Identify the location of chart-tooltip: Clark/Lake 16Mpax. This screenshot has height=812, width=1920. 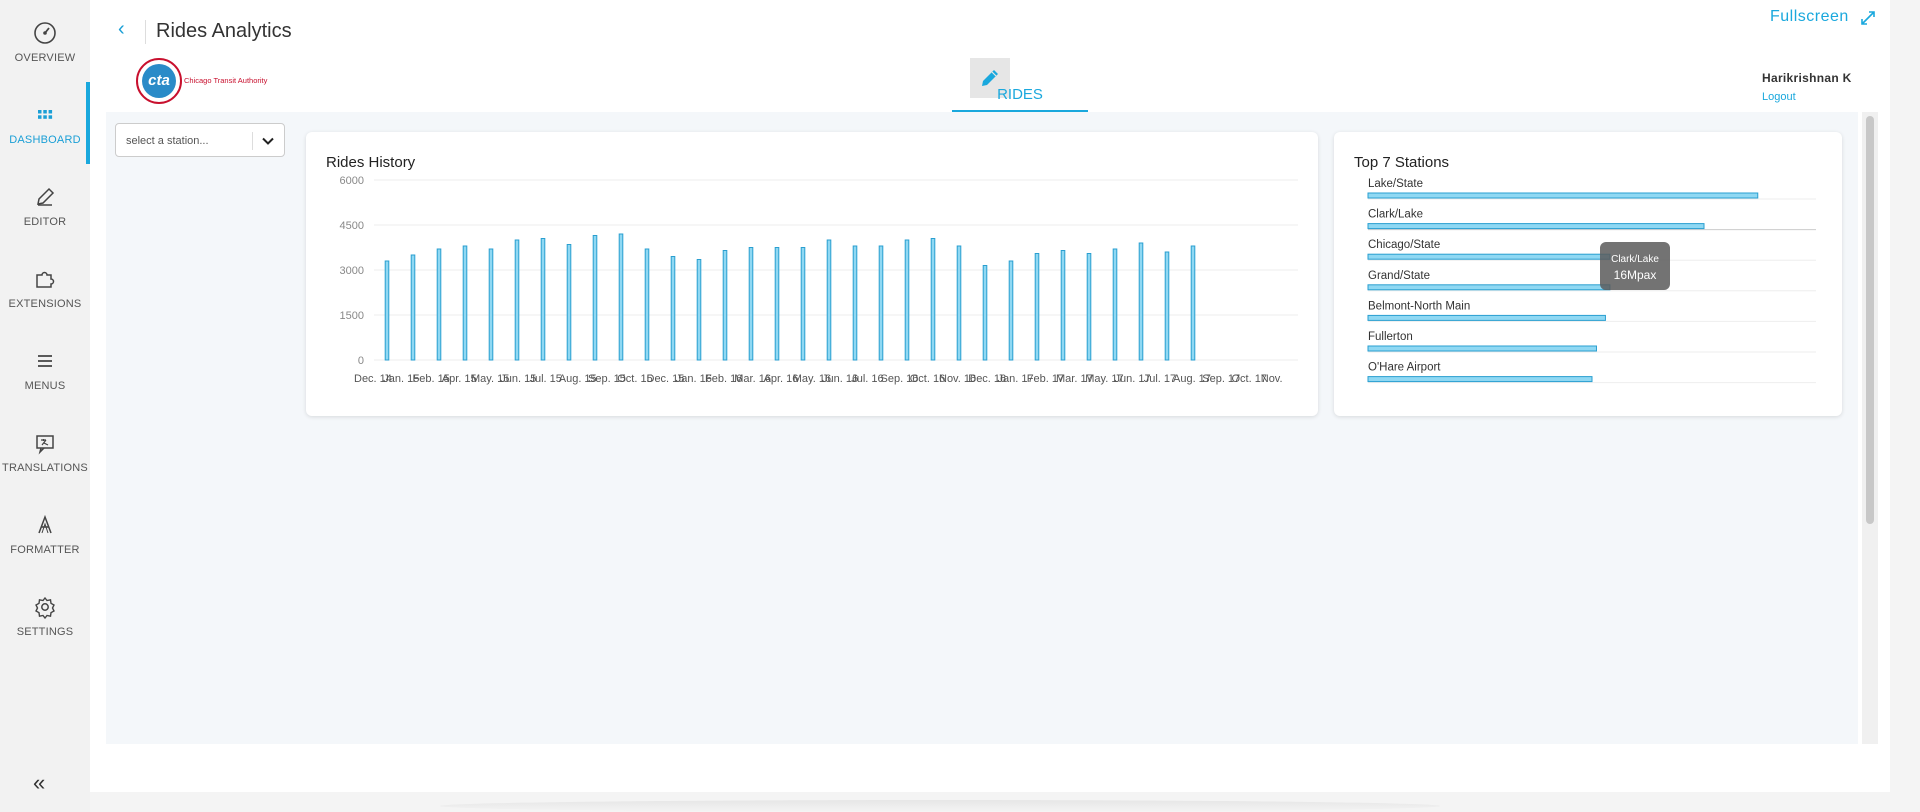
(1635, 266).